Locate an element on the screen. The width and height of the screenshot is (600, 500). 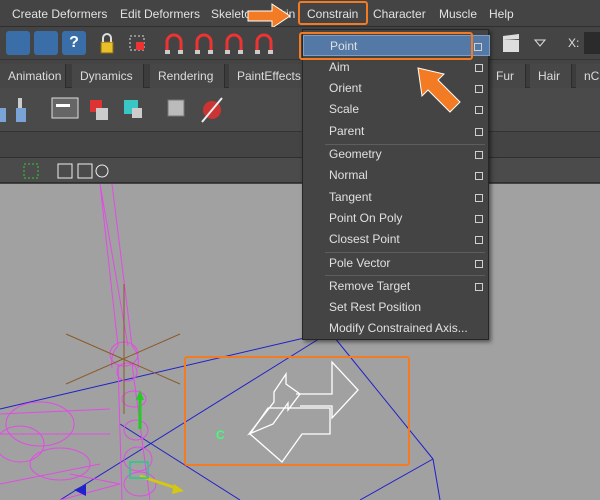
x-field-input is located at coordinates (592, 43).